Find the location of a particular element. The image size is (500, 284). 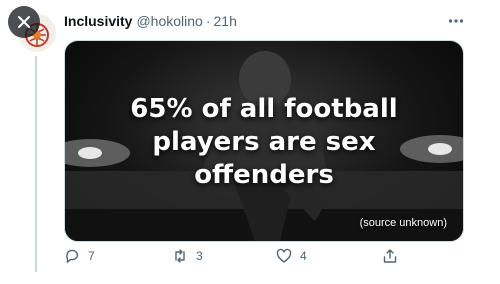

close-icon is located at coordinates (24, 22).